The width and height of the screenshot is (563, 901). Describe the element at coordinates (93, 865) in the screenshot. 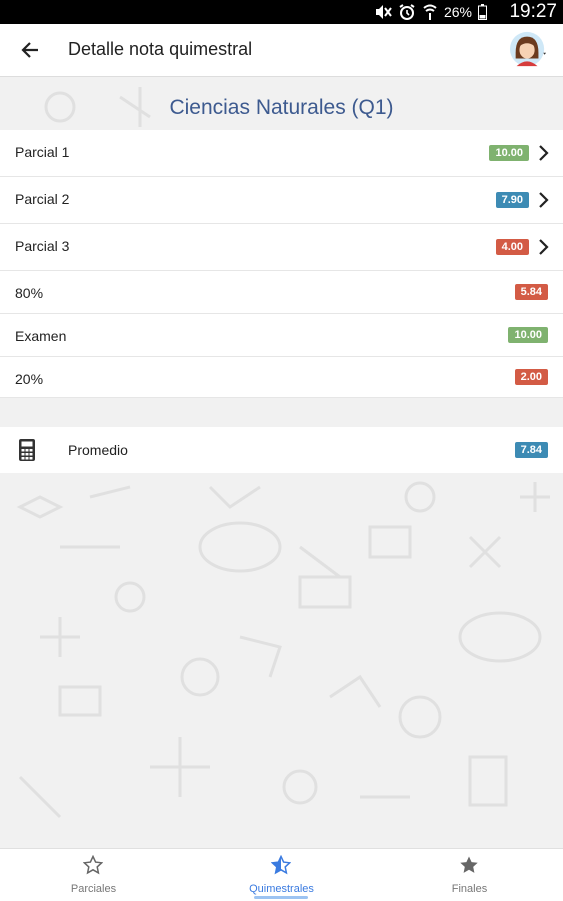

I see `star-outline-icon` at that location.